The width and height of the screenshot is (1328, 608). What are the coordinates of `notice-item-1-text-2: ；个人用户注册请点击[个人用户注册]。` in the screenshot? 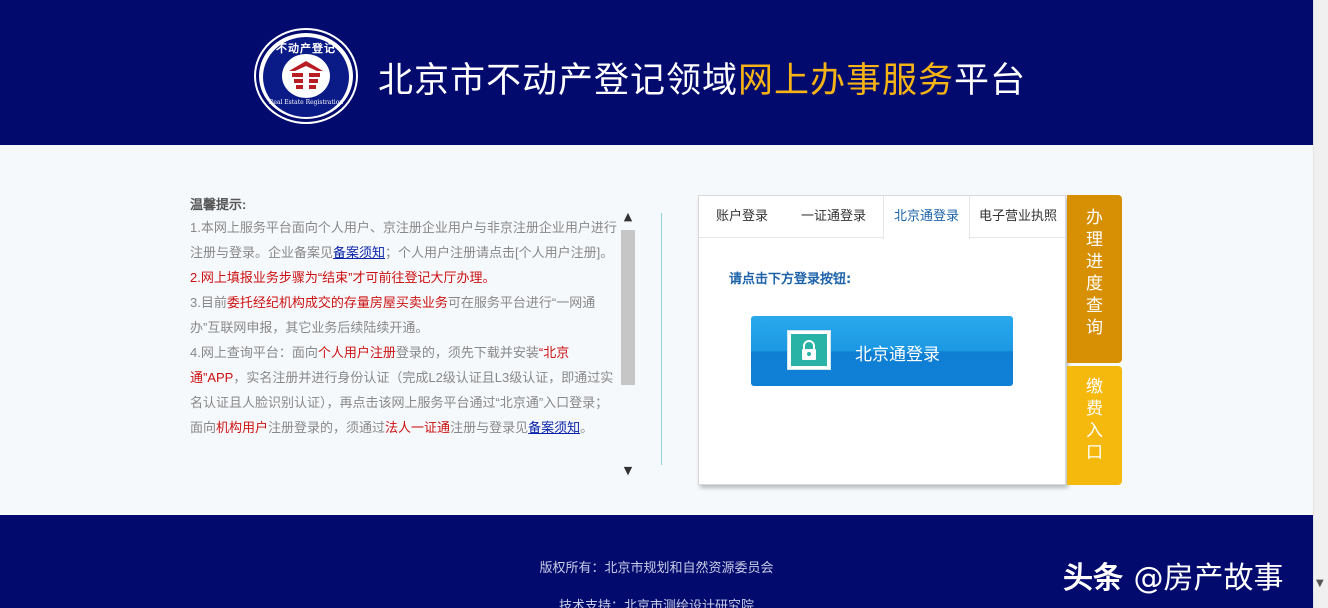 It's located at (499, 252).